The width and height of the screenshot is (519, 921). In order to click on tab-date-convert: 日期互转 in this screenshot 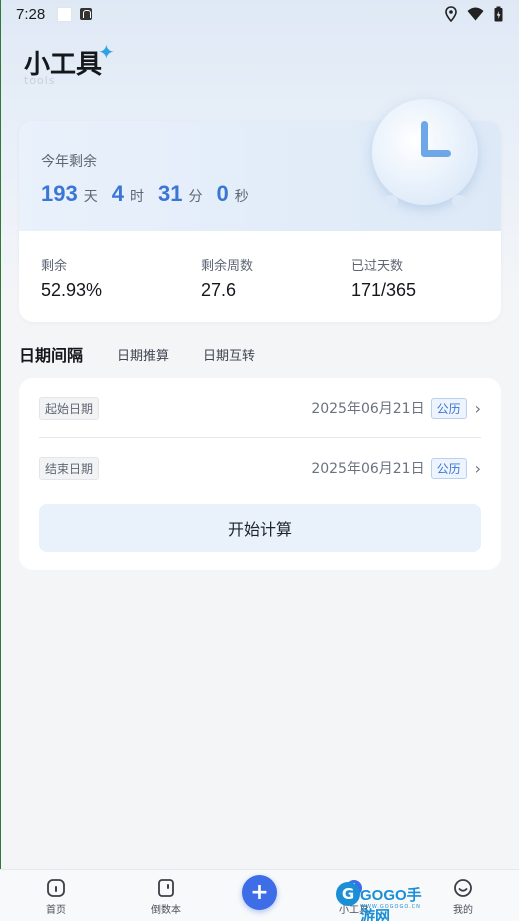, I will do `click(229, 354)`.